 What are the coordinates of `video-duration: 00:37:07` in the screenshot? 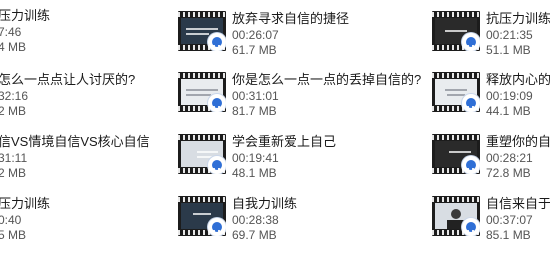 It's located at (509, 220).